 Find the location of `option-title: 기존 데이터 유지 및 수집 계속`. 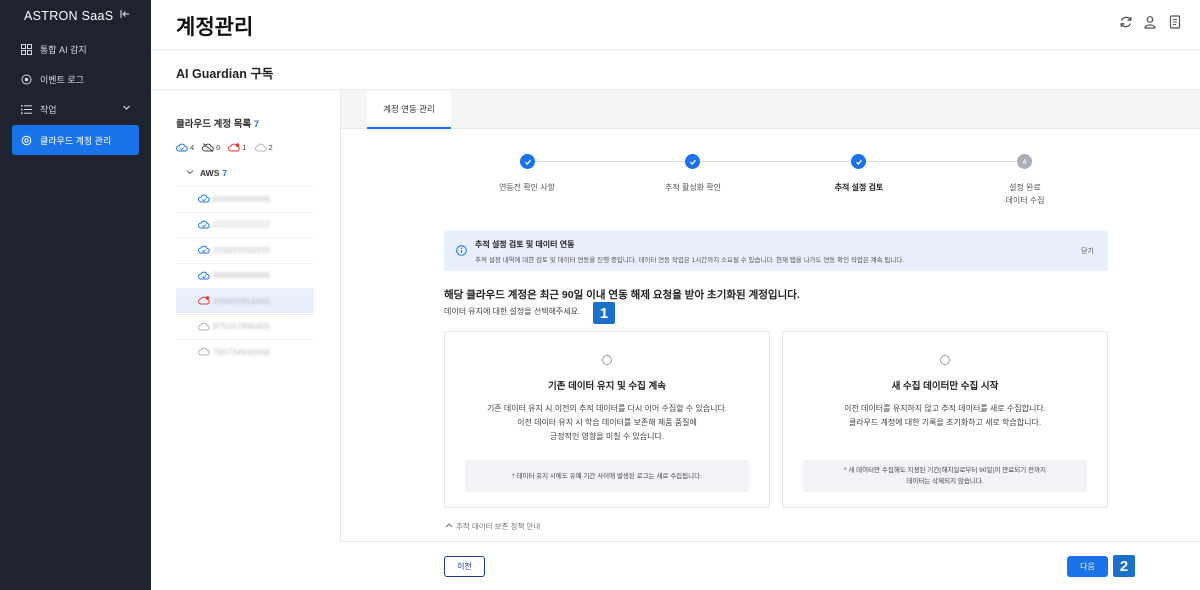

option-title: 기존 데이터 유지 및 수집 계속 is located at coordinates (607, 386).